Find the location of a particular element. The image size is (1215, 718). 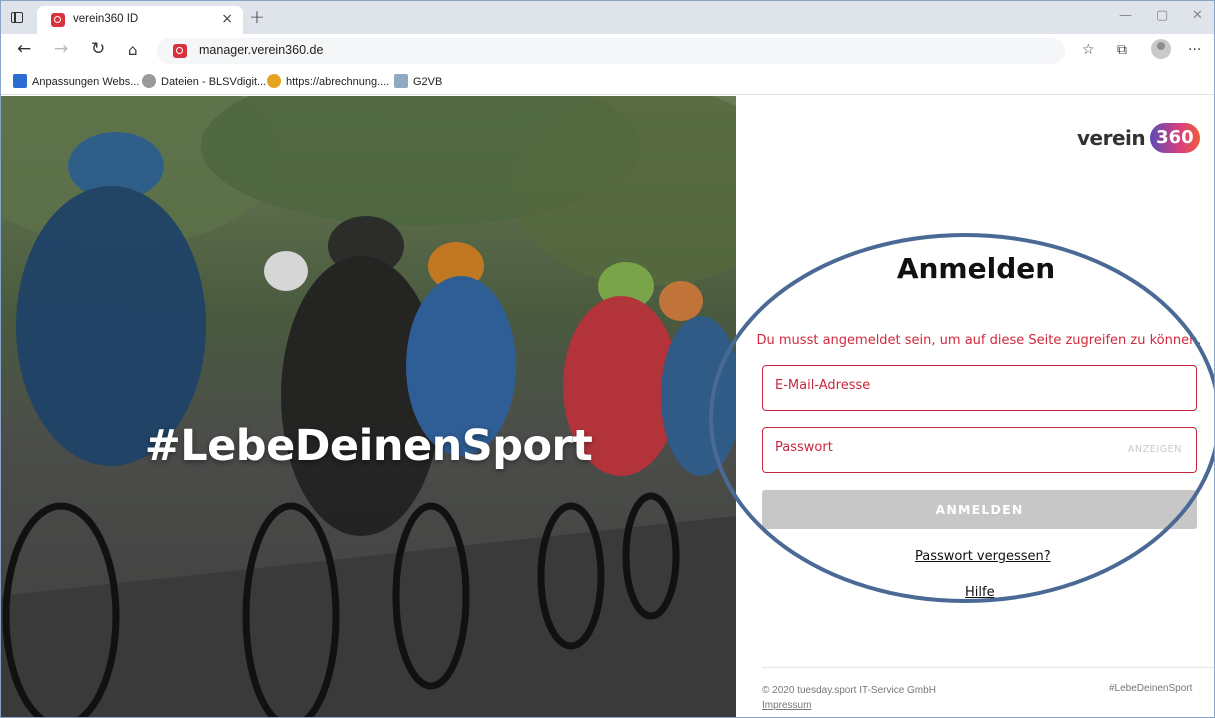

minimize-icon: — is located at coordinates (1125, 15).